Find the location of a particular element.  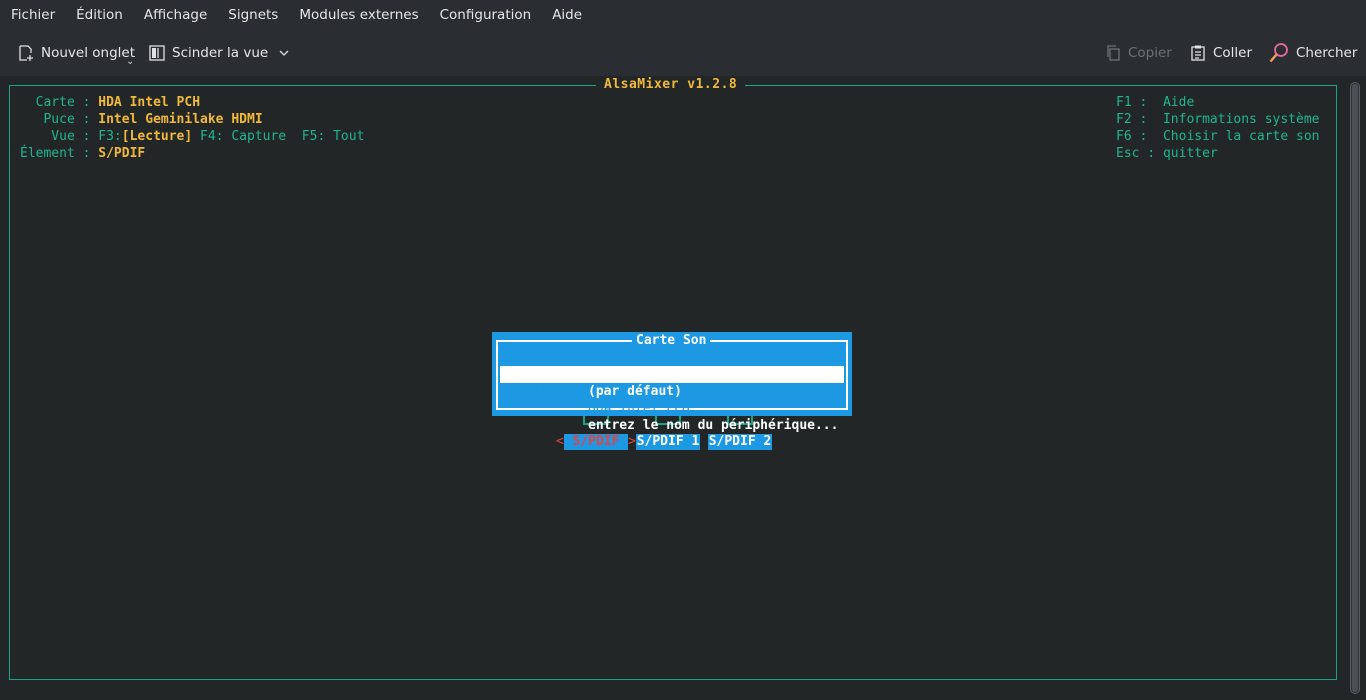

menu-fichier: Fichier is located at coordinates (32, 15).